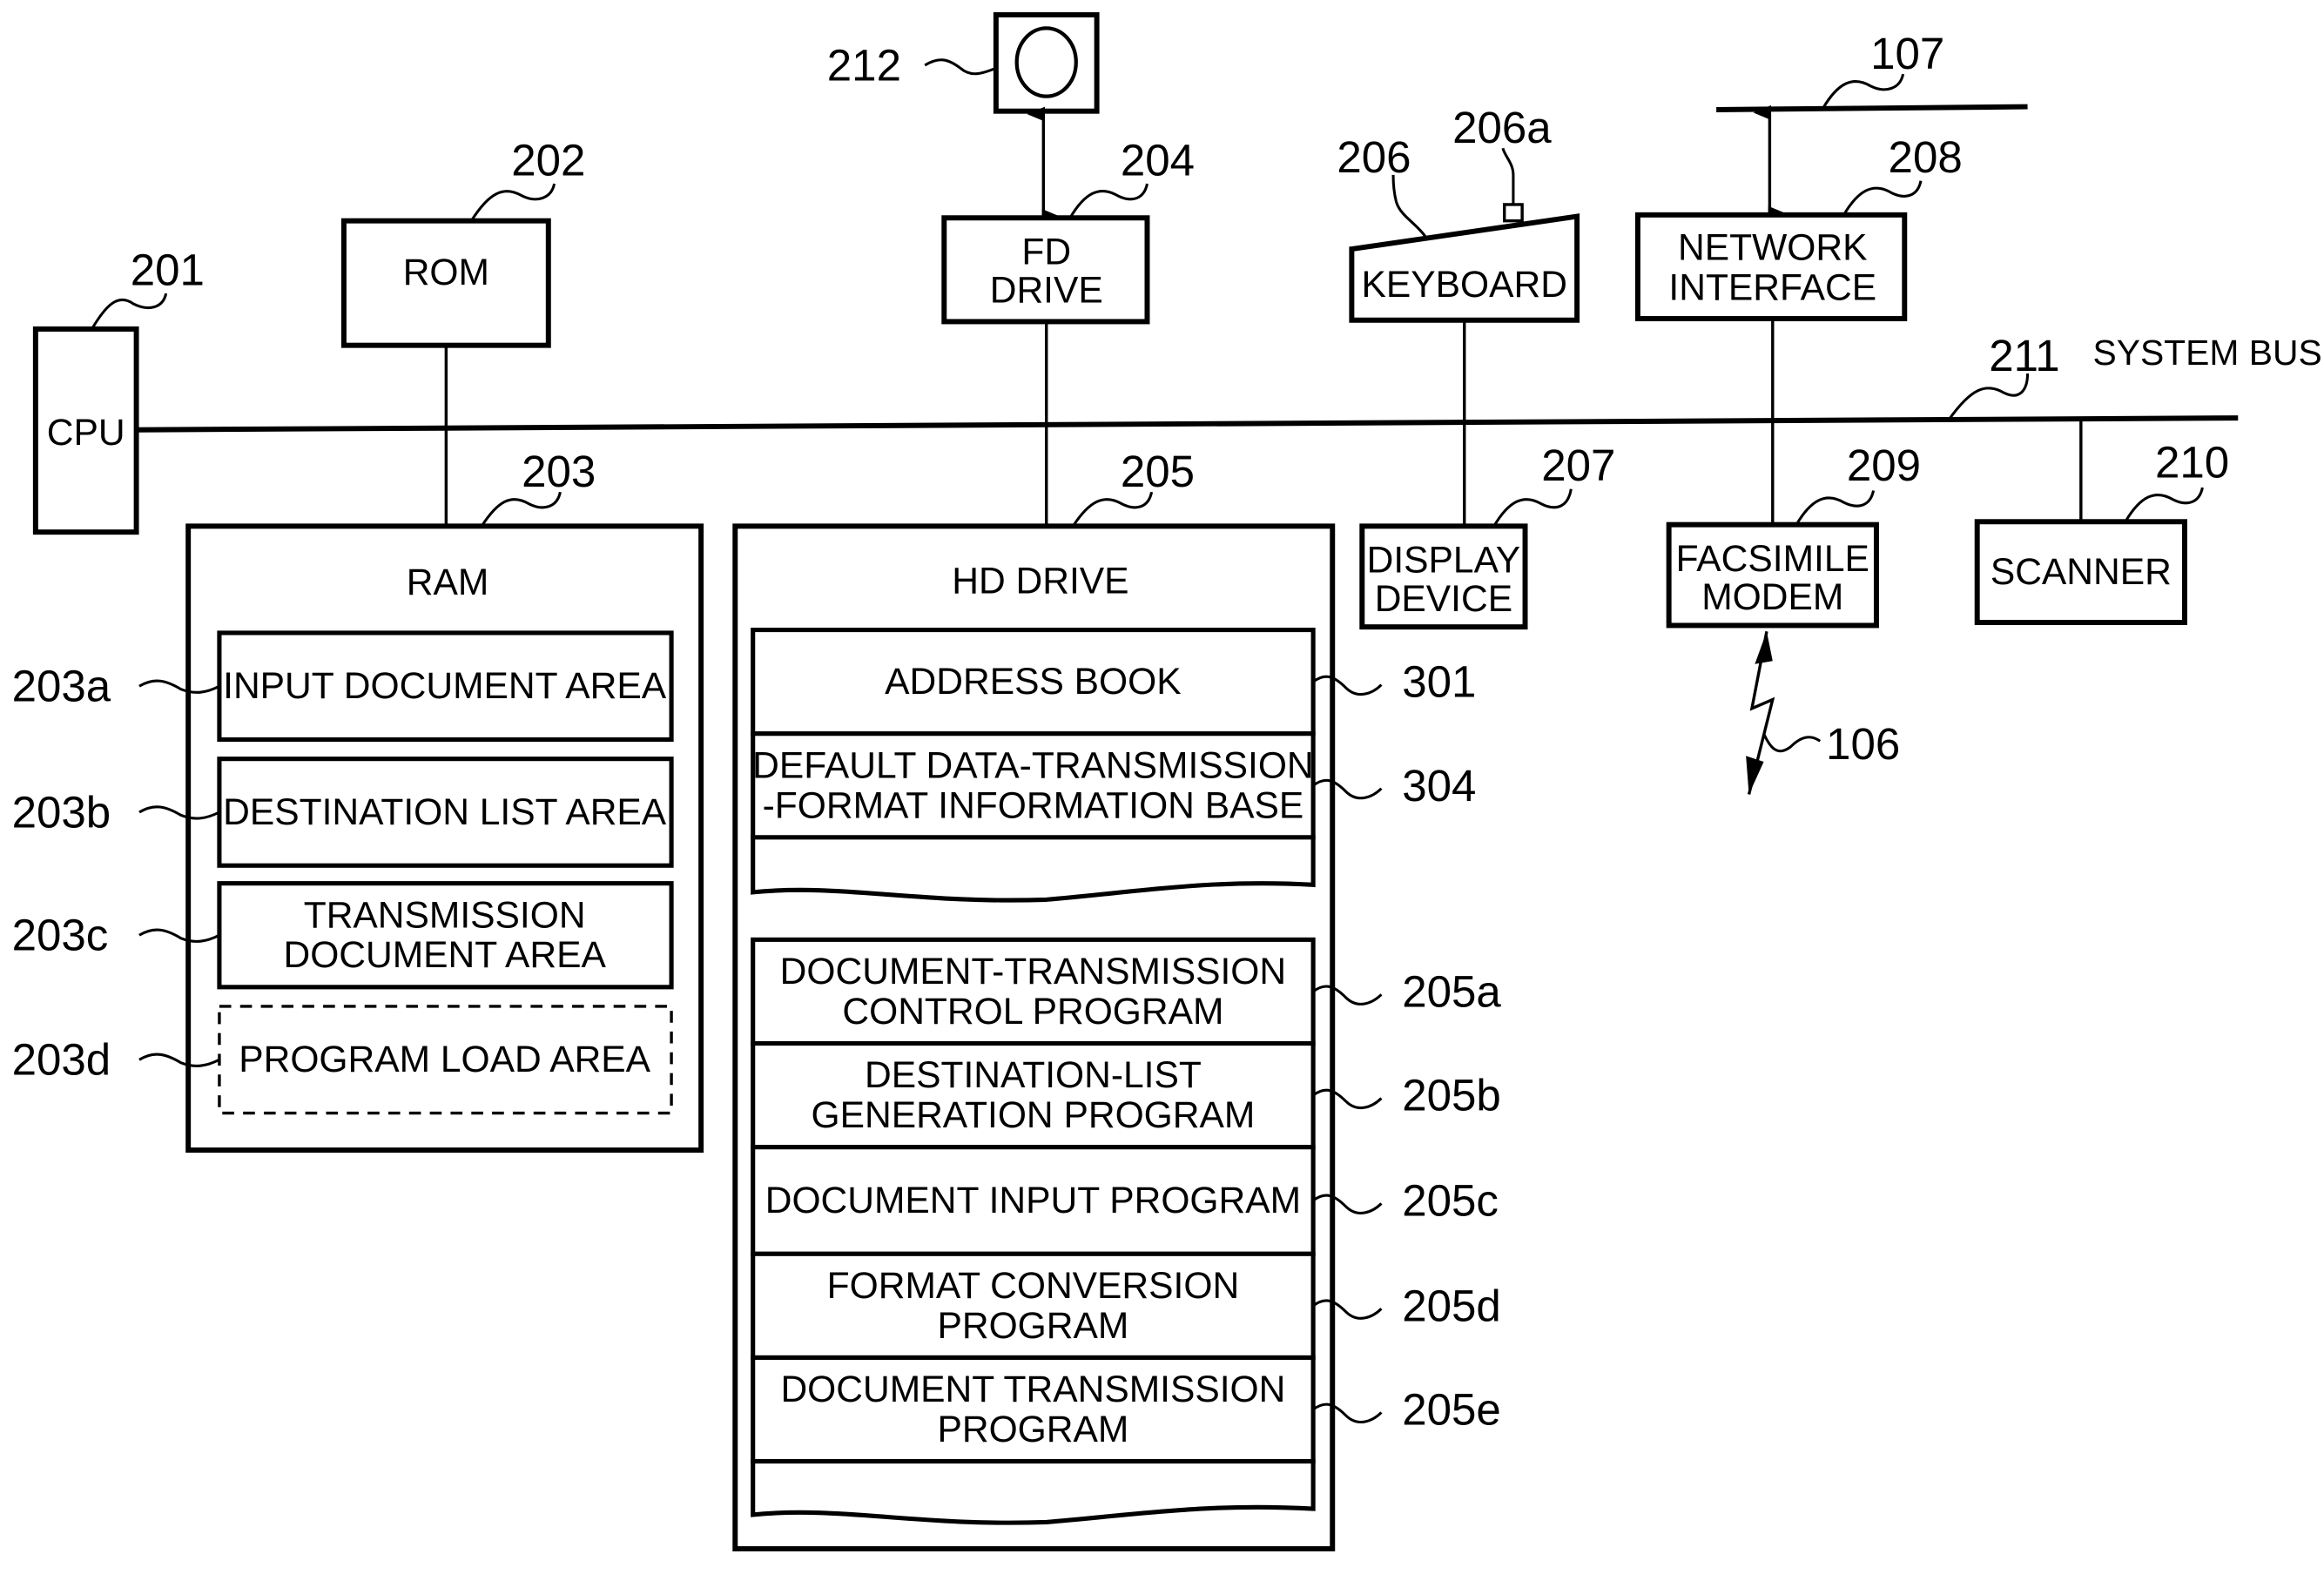  What do you see at coordinates (1451, 991) in the screenshot?
I see `hd-program-ref: 205a` at bounding box center [1451, 991].